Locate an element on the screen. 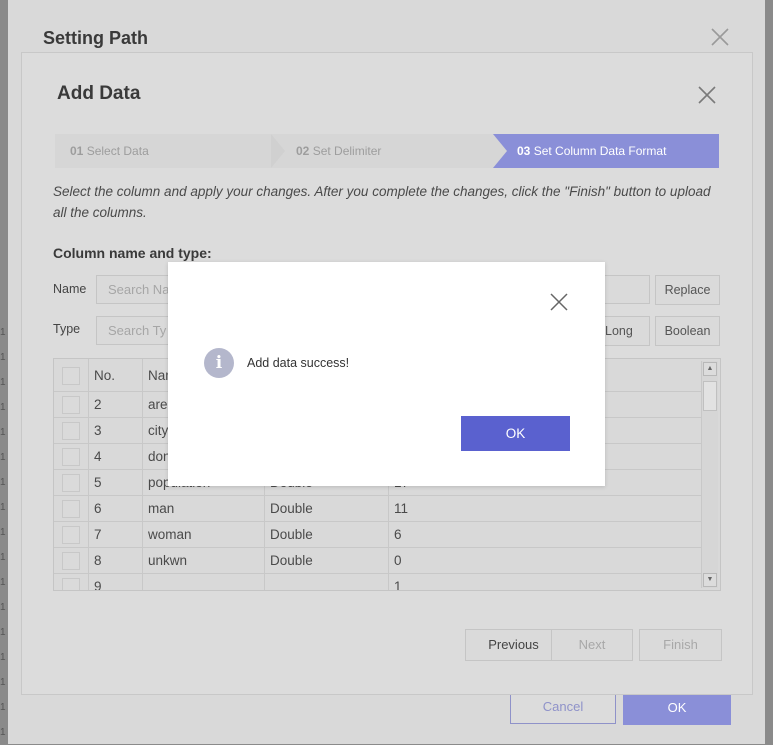  cell-value: 0 is located at coordinates (545, 561).